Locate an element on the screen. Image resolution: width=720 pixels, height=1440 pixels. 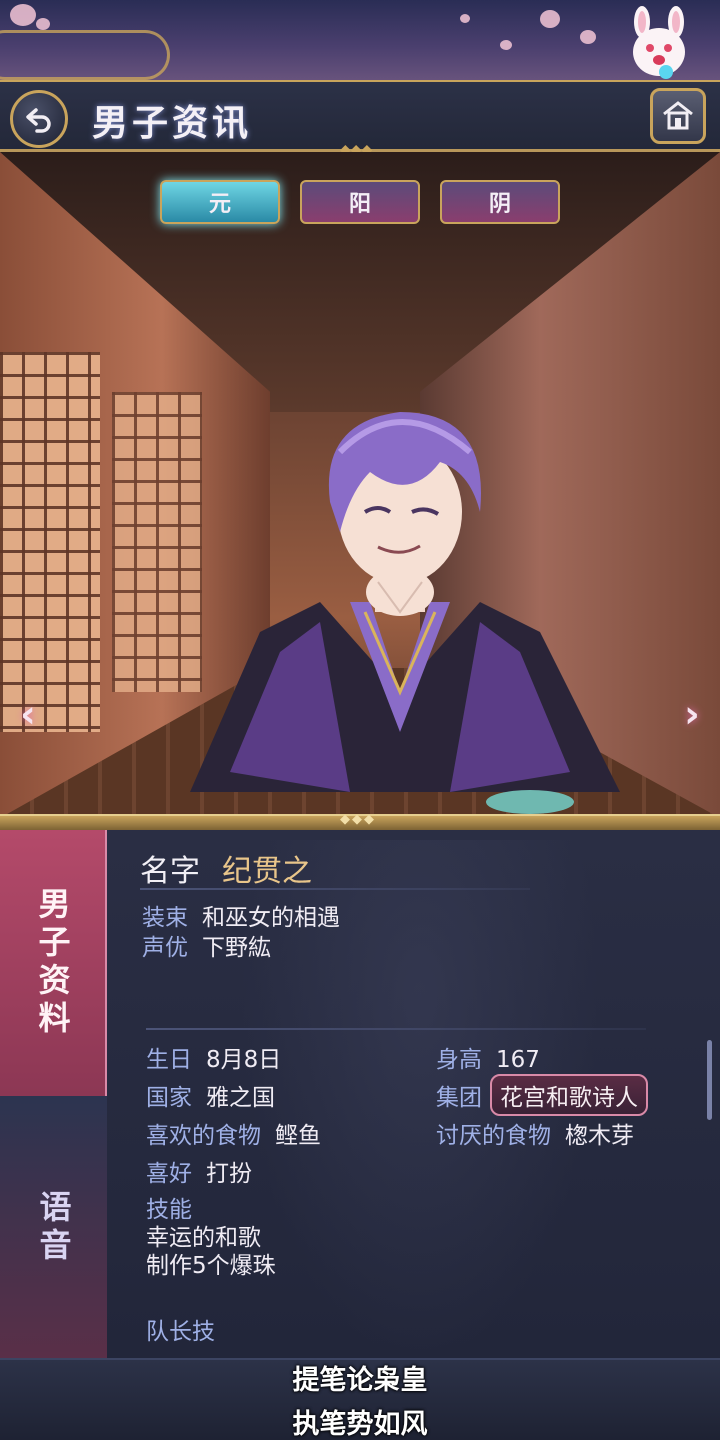
voice-actor-row: 声优 下野紘 is located at coordinates (206, 945).